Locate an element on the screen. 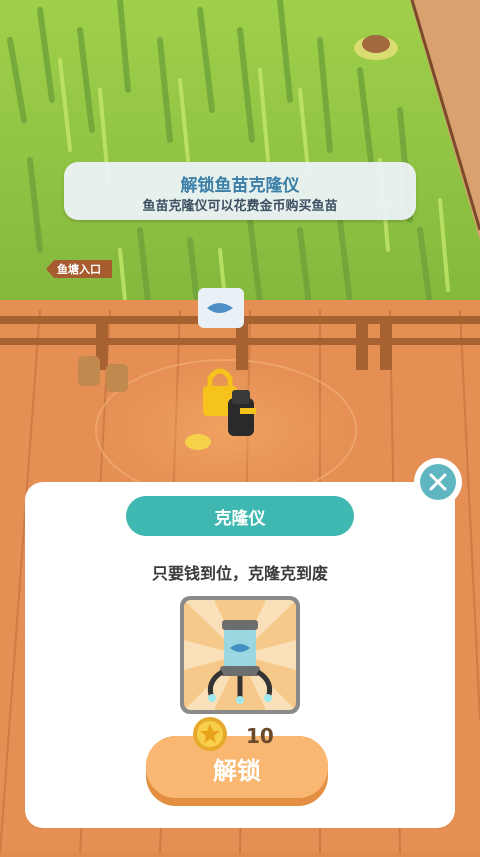  item-name-pill: 克隆仪 is located at coordinates (240, 516).